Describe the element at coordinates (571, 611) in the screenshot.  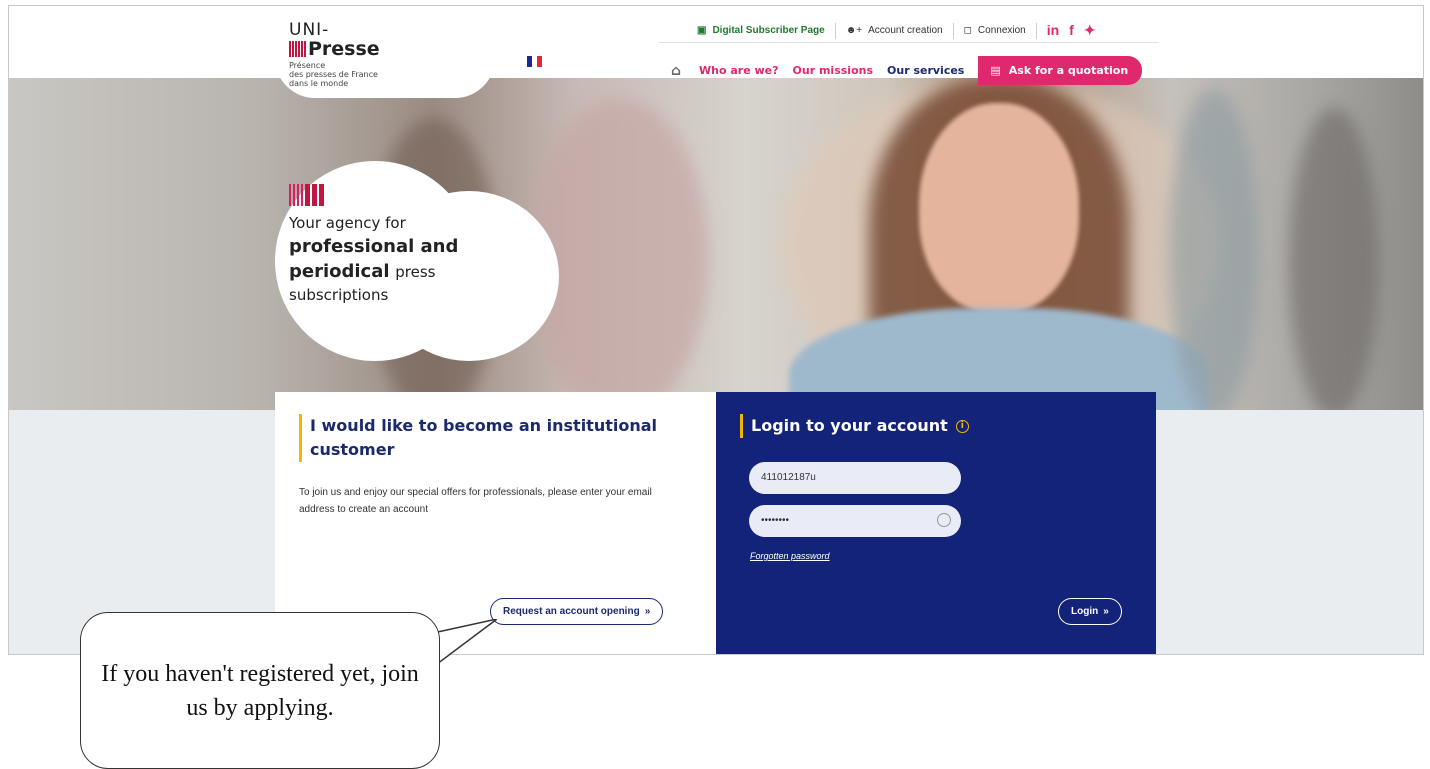
I see `request-account-label: Request an account opening` at that location.